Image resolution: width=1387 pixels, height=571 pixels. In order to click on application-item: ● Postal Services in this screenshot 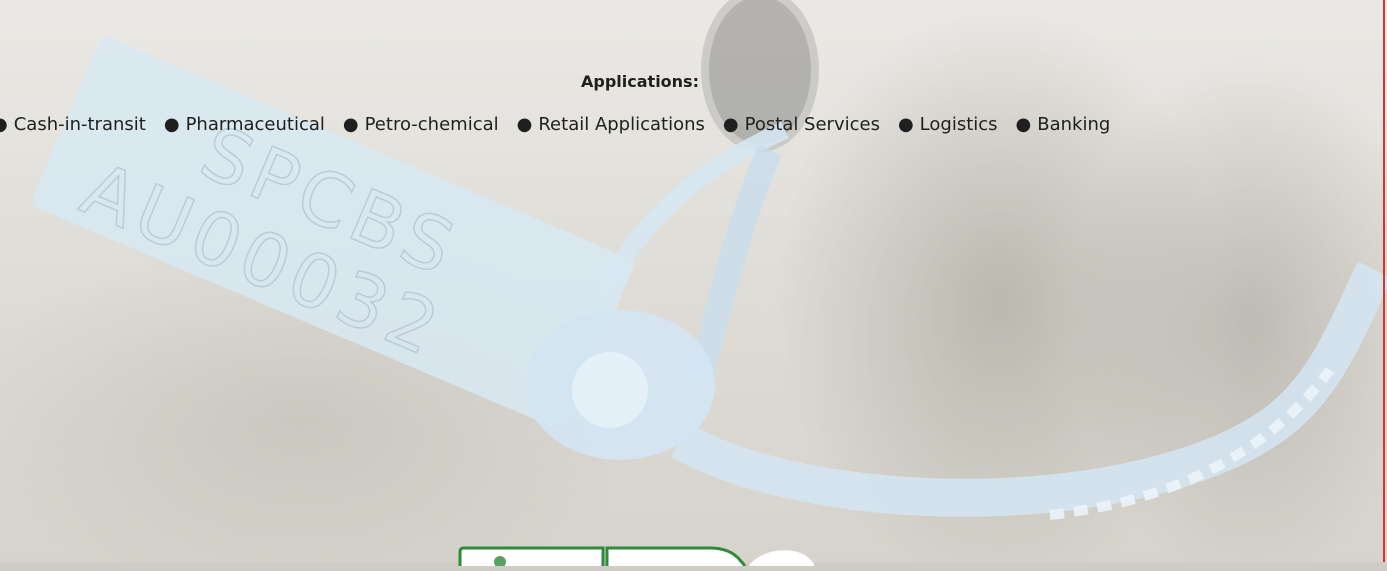, I will do `click(801, 124)`.